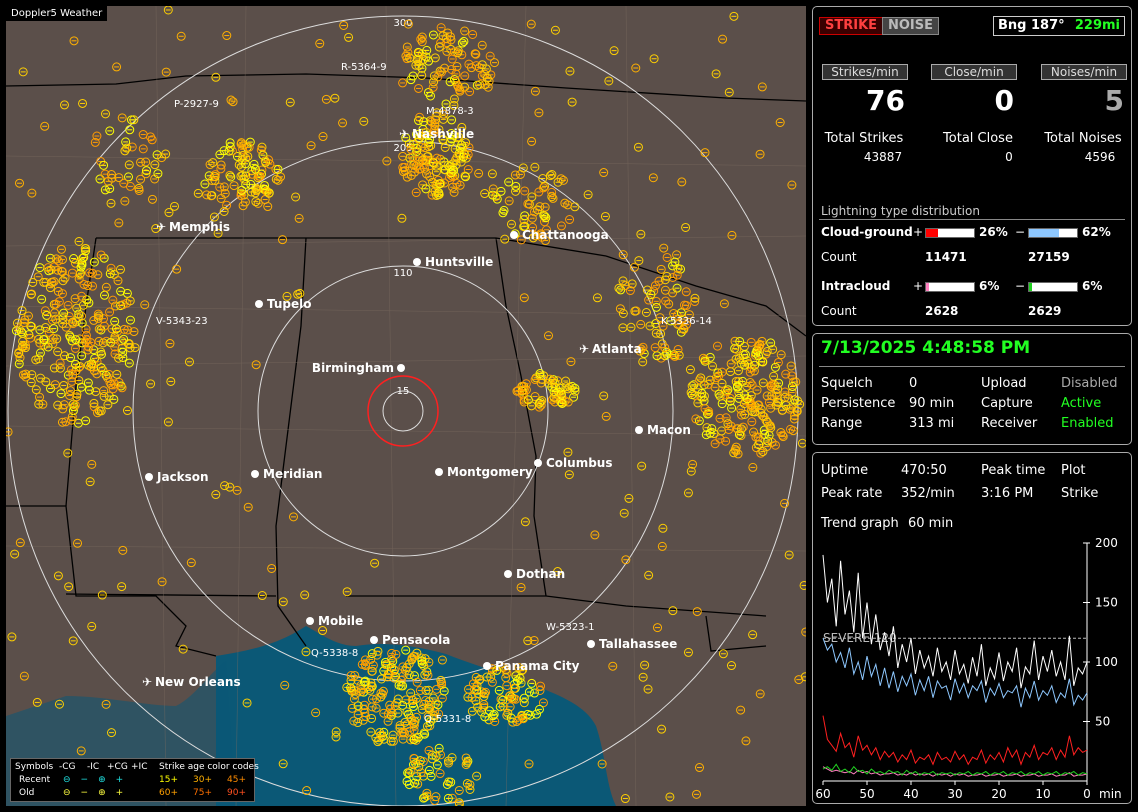 The height and width of the screenshot is (812, 1138). I want to click on city-tupelo: Tupelo, so click(283, 304).